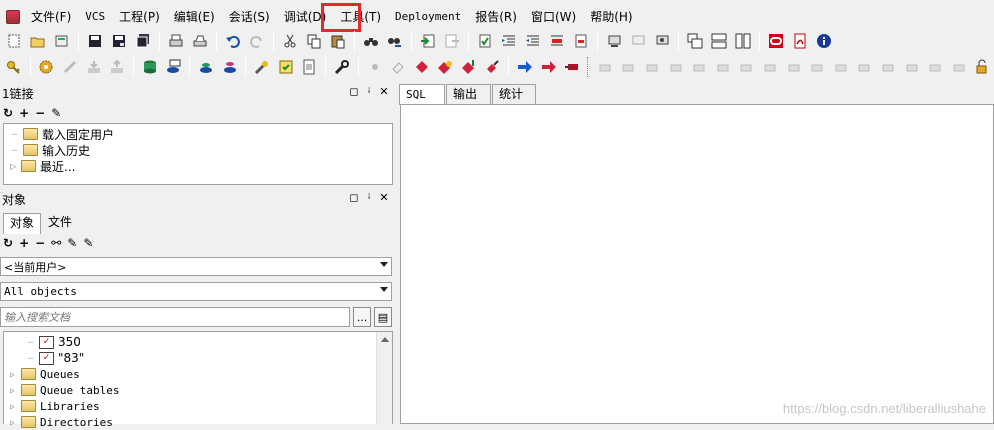 This screenshot has height=430, width=994. Describe the element at coordinates (338, 41) in the screenshot. I see `paste-icon` at that location.